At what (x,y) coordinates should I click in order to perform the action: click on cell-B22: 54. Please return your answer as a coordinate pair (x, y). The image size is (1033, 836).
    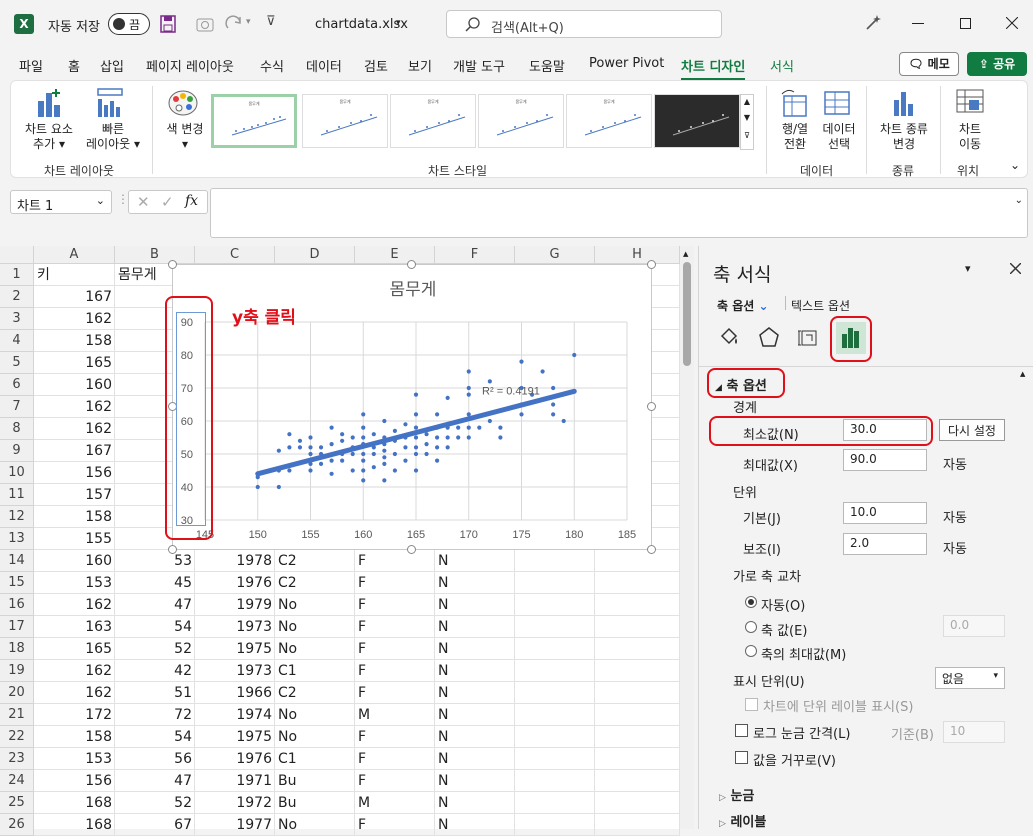
    Looking at the image, I should click on (155, 737).